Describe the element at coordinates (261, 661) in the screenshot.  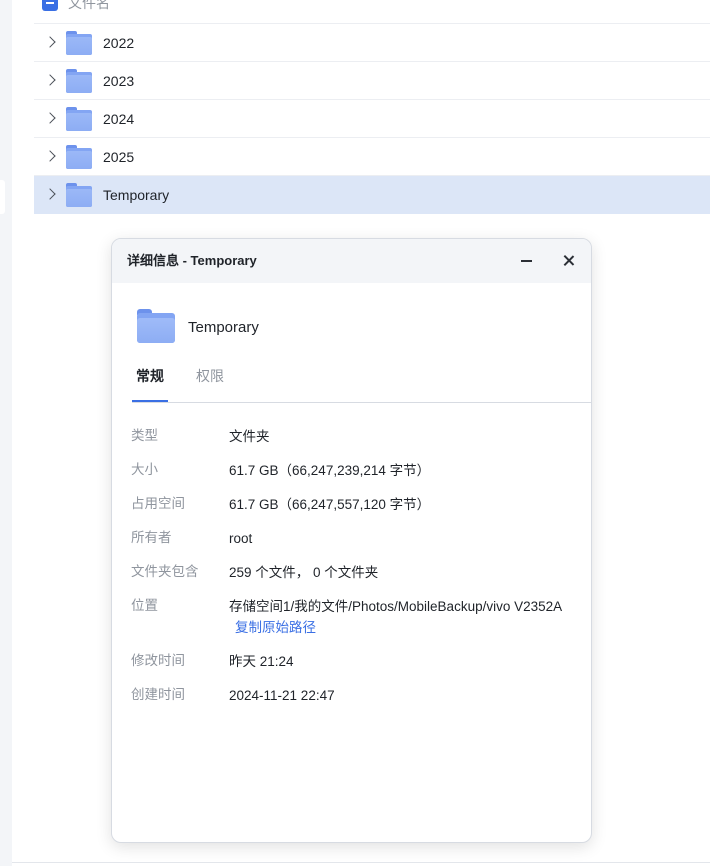
I see `property-value: 昨天 21:24` at that location.